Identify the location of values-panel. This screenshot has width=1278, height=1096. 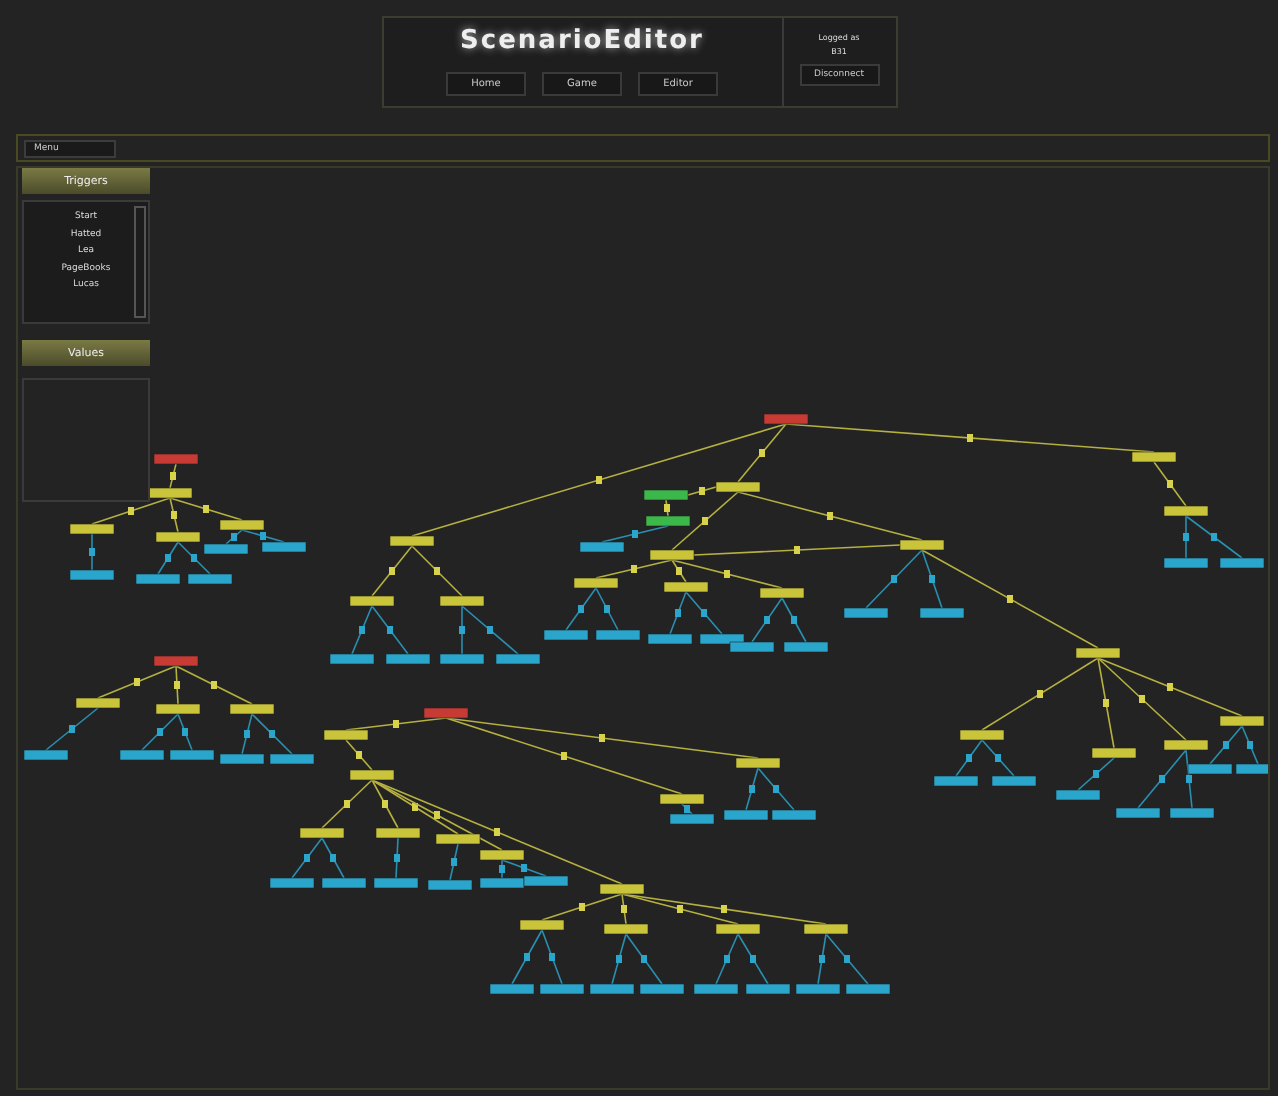
(86, 440).